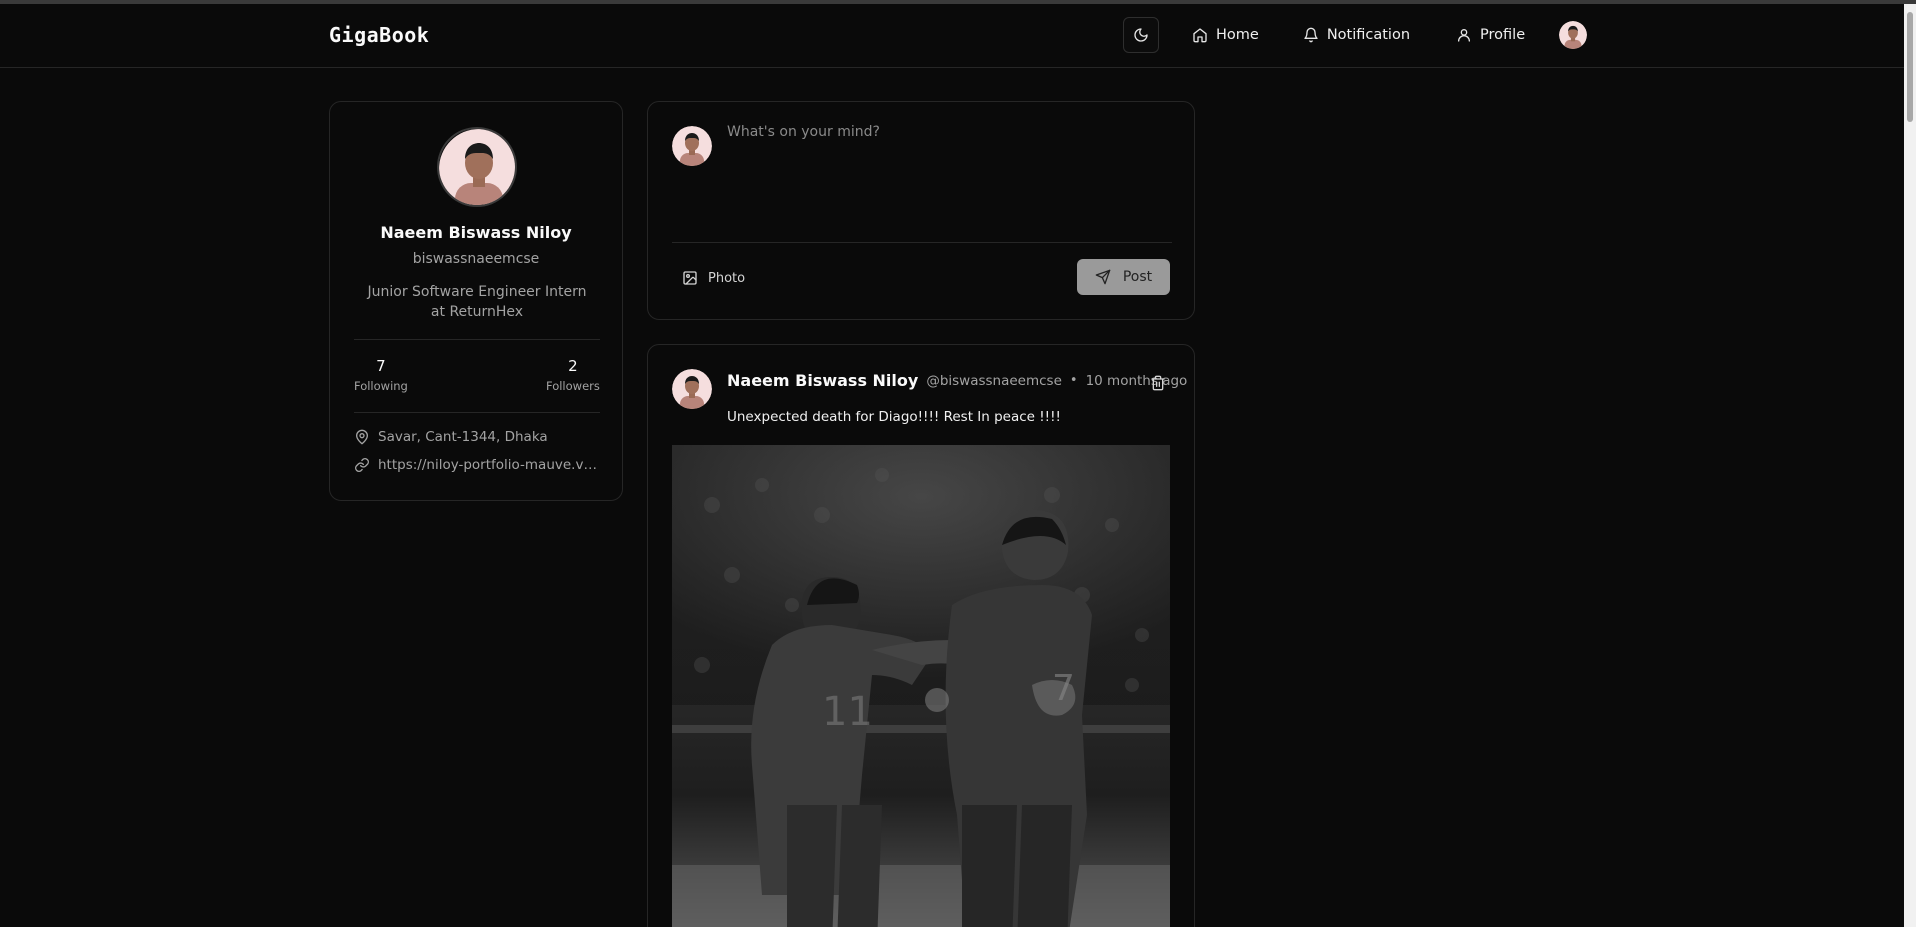 This screenshot has width=1916, height=927. Describe the element at coordinates (921, 686) in the screenshot. I see `post-image: 7 11` at that location.